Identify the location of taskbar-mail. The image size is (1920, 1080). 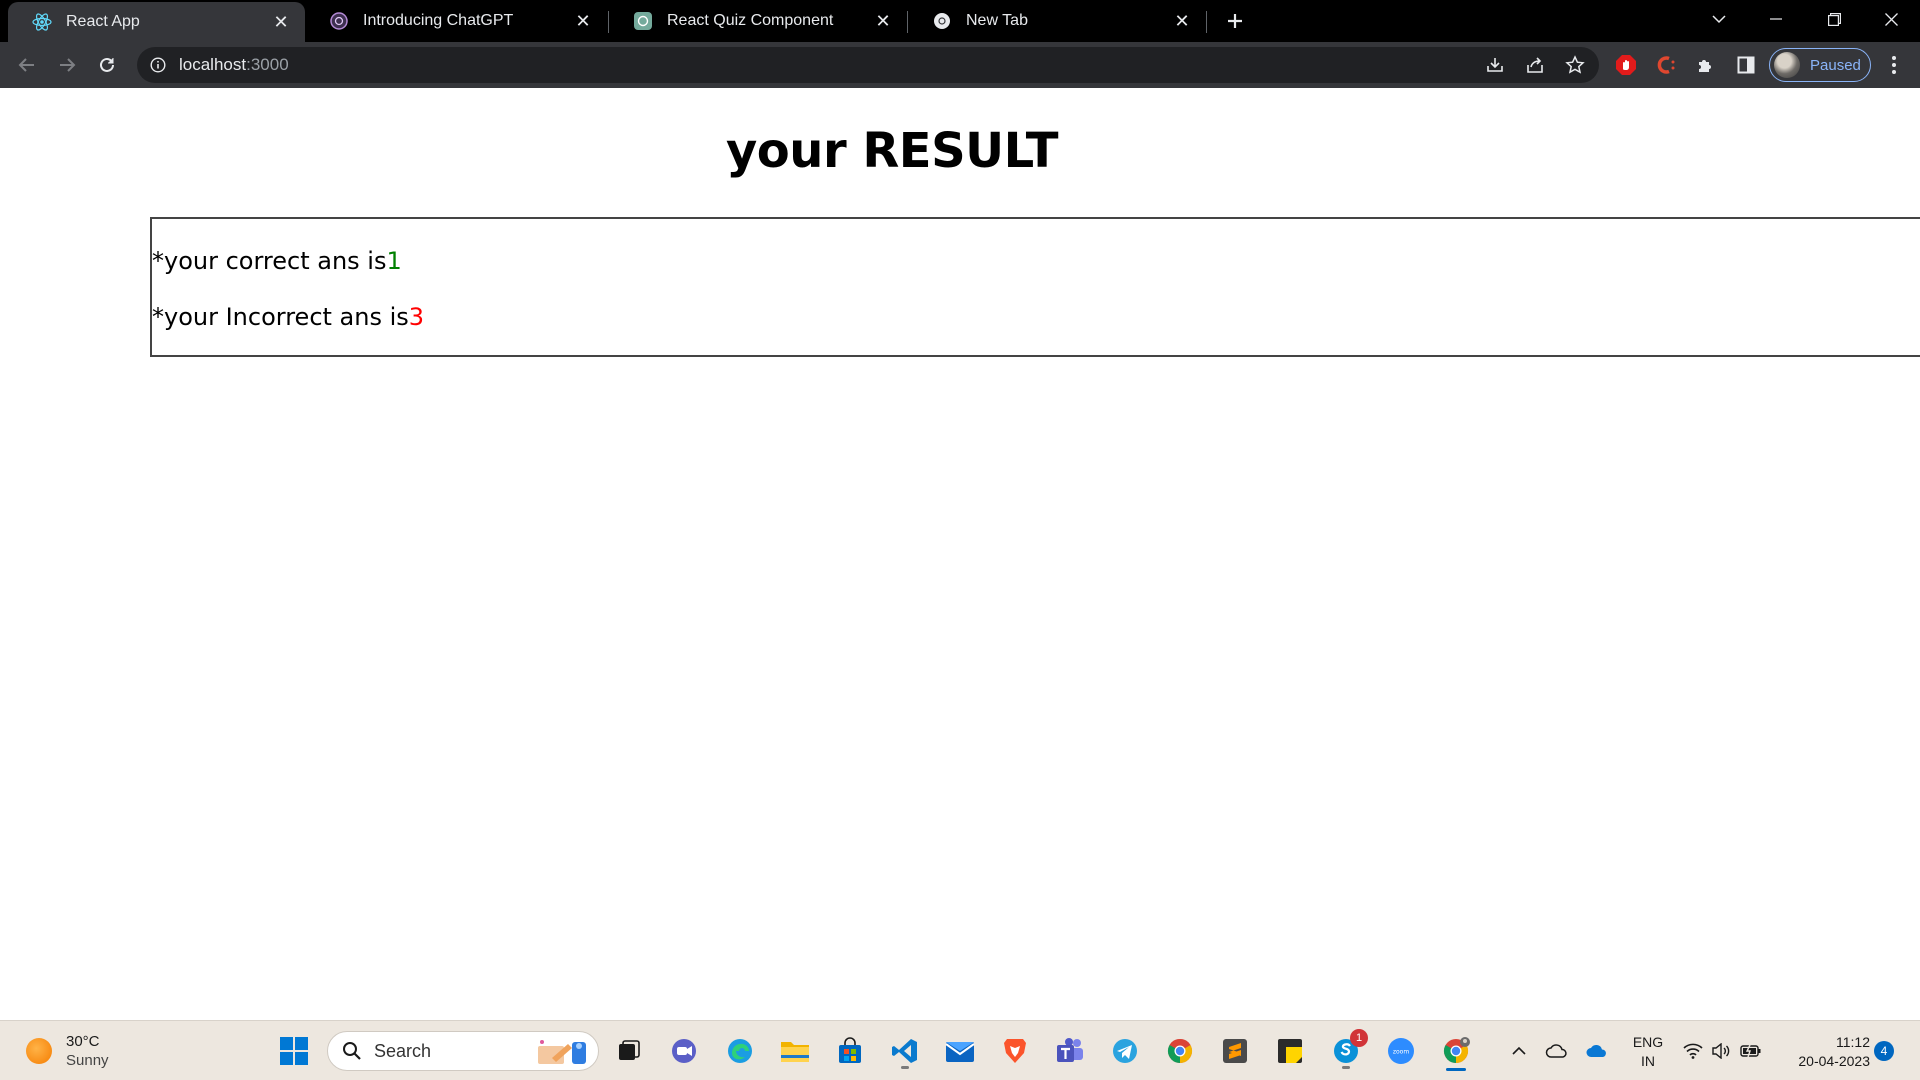
(960, 1051).